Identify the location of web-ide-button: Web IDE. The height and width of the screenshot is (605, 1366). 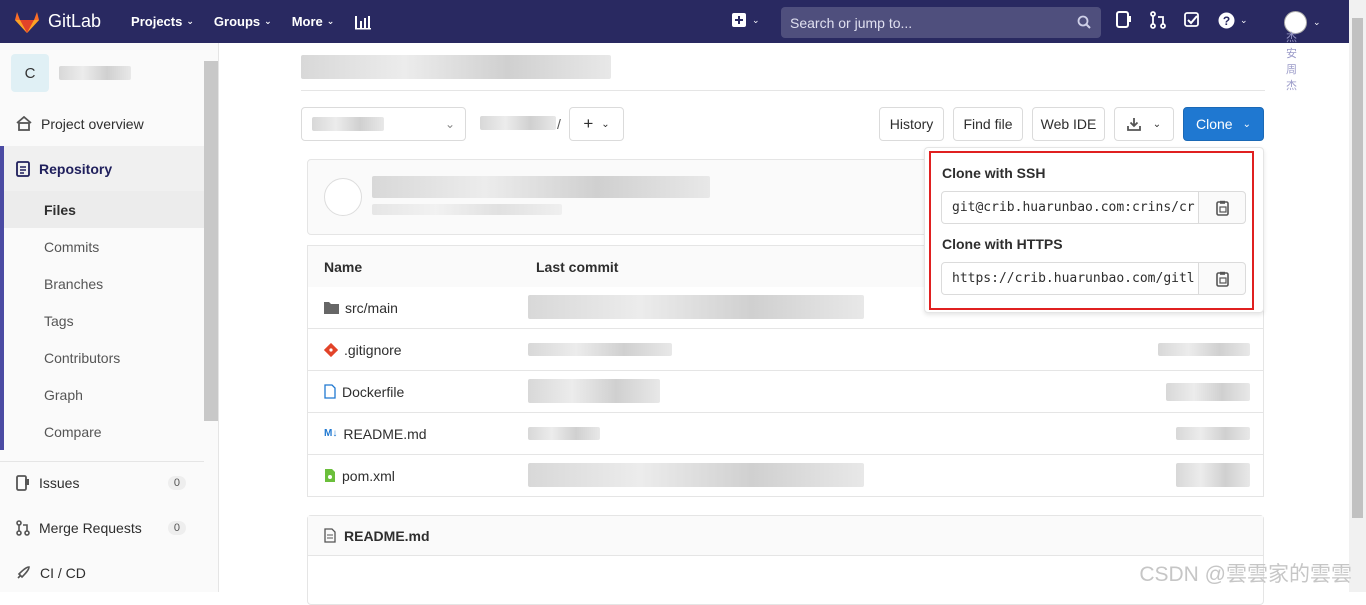
(1068, 124).